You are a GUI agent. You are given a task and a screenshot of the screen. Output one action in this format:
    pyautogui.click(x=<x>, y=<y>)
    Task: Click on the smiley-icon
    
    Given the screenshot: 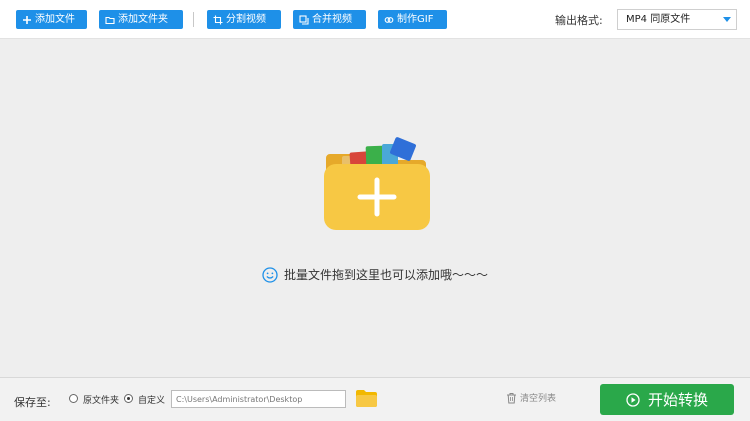 What is the action you would take?
    pyautogui.click(x=270, y=274)
    